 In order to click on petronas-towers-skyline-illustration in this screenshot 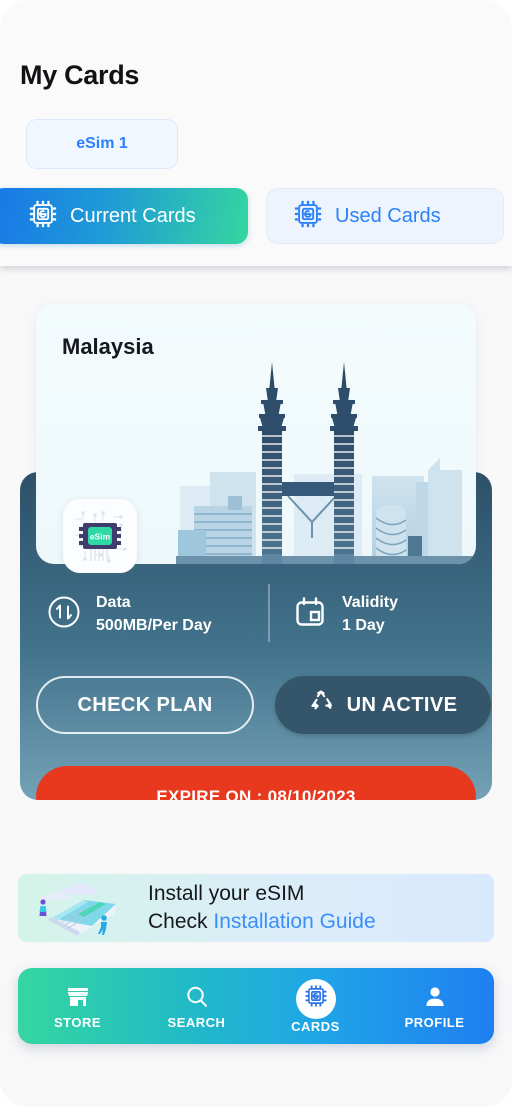, I will do `click(326, 463)`.